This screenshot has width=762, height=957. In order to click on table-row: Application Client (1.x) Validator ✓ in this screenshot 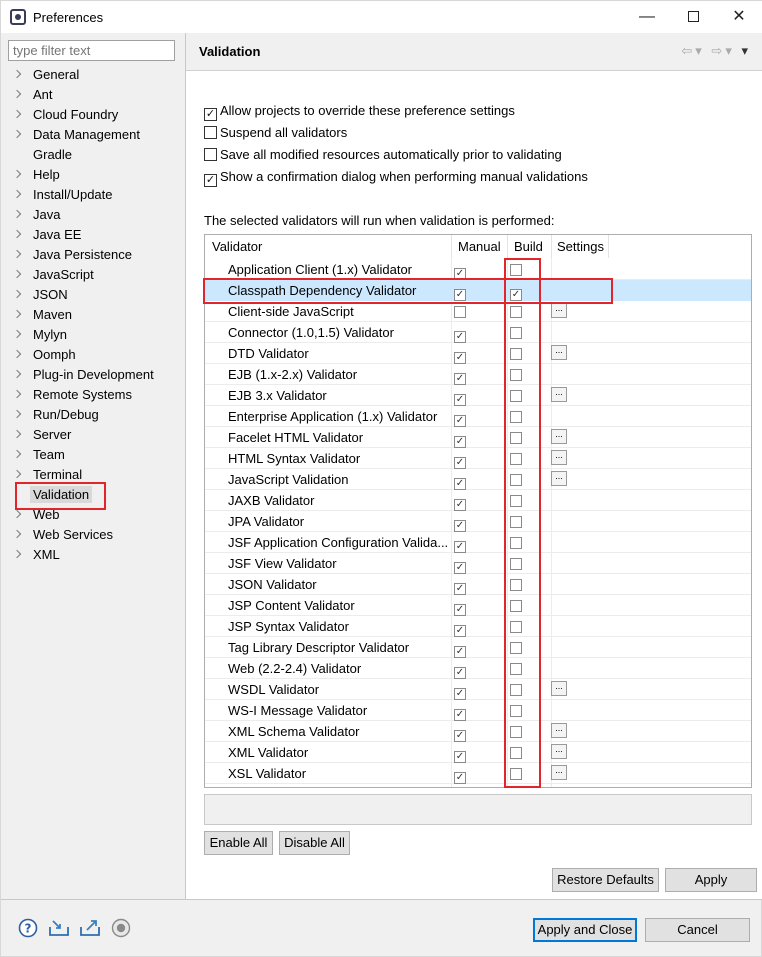, I will do `click(478, 269)`.